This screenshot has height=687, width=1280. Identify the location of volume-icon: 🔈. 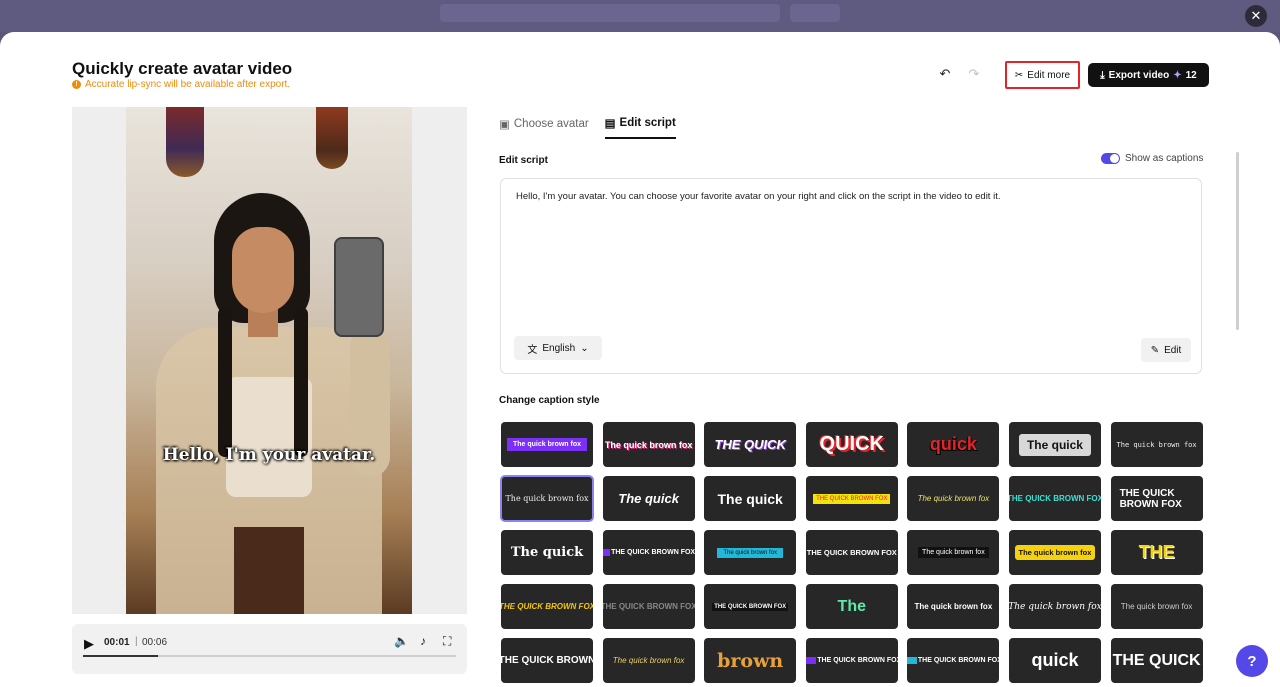
(401, 641).